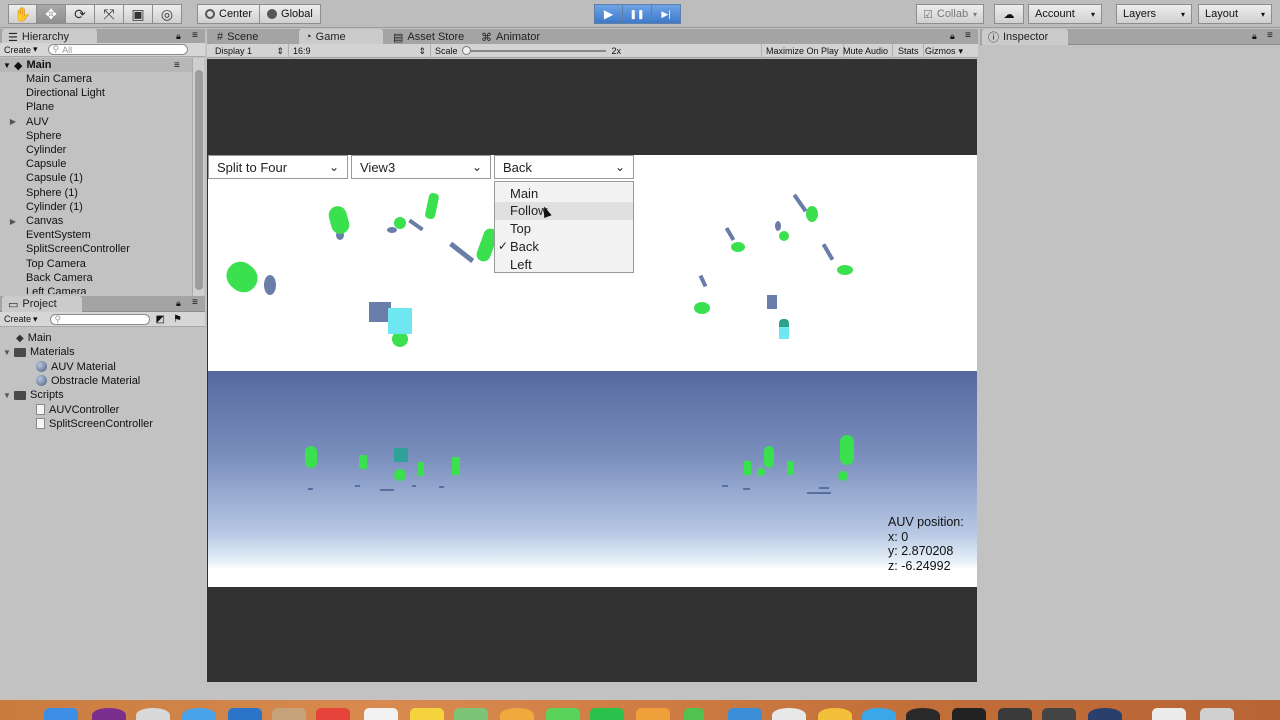 The height and width of the screenshot is (720, 1280). I want to click on scene-row: ▼ ◆ Main ≡, so click(96, 65).